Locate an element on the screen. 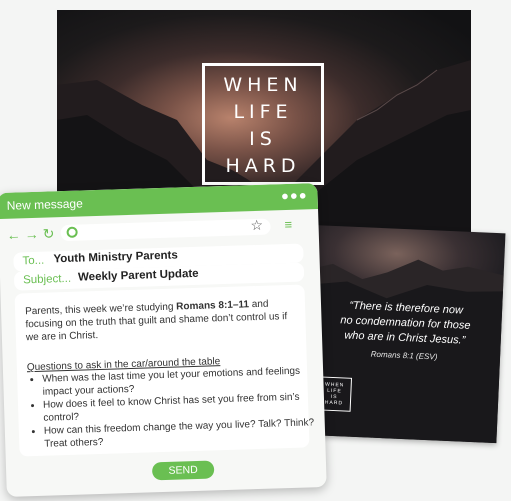 Image resolution: width=511 pixels, height=501 pixels. star-icon: ☆ is located at coordinates (256, 225).